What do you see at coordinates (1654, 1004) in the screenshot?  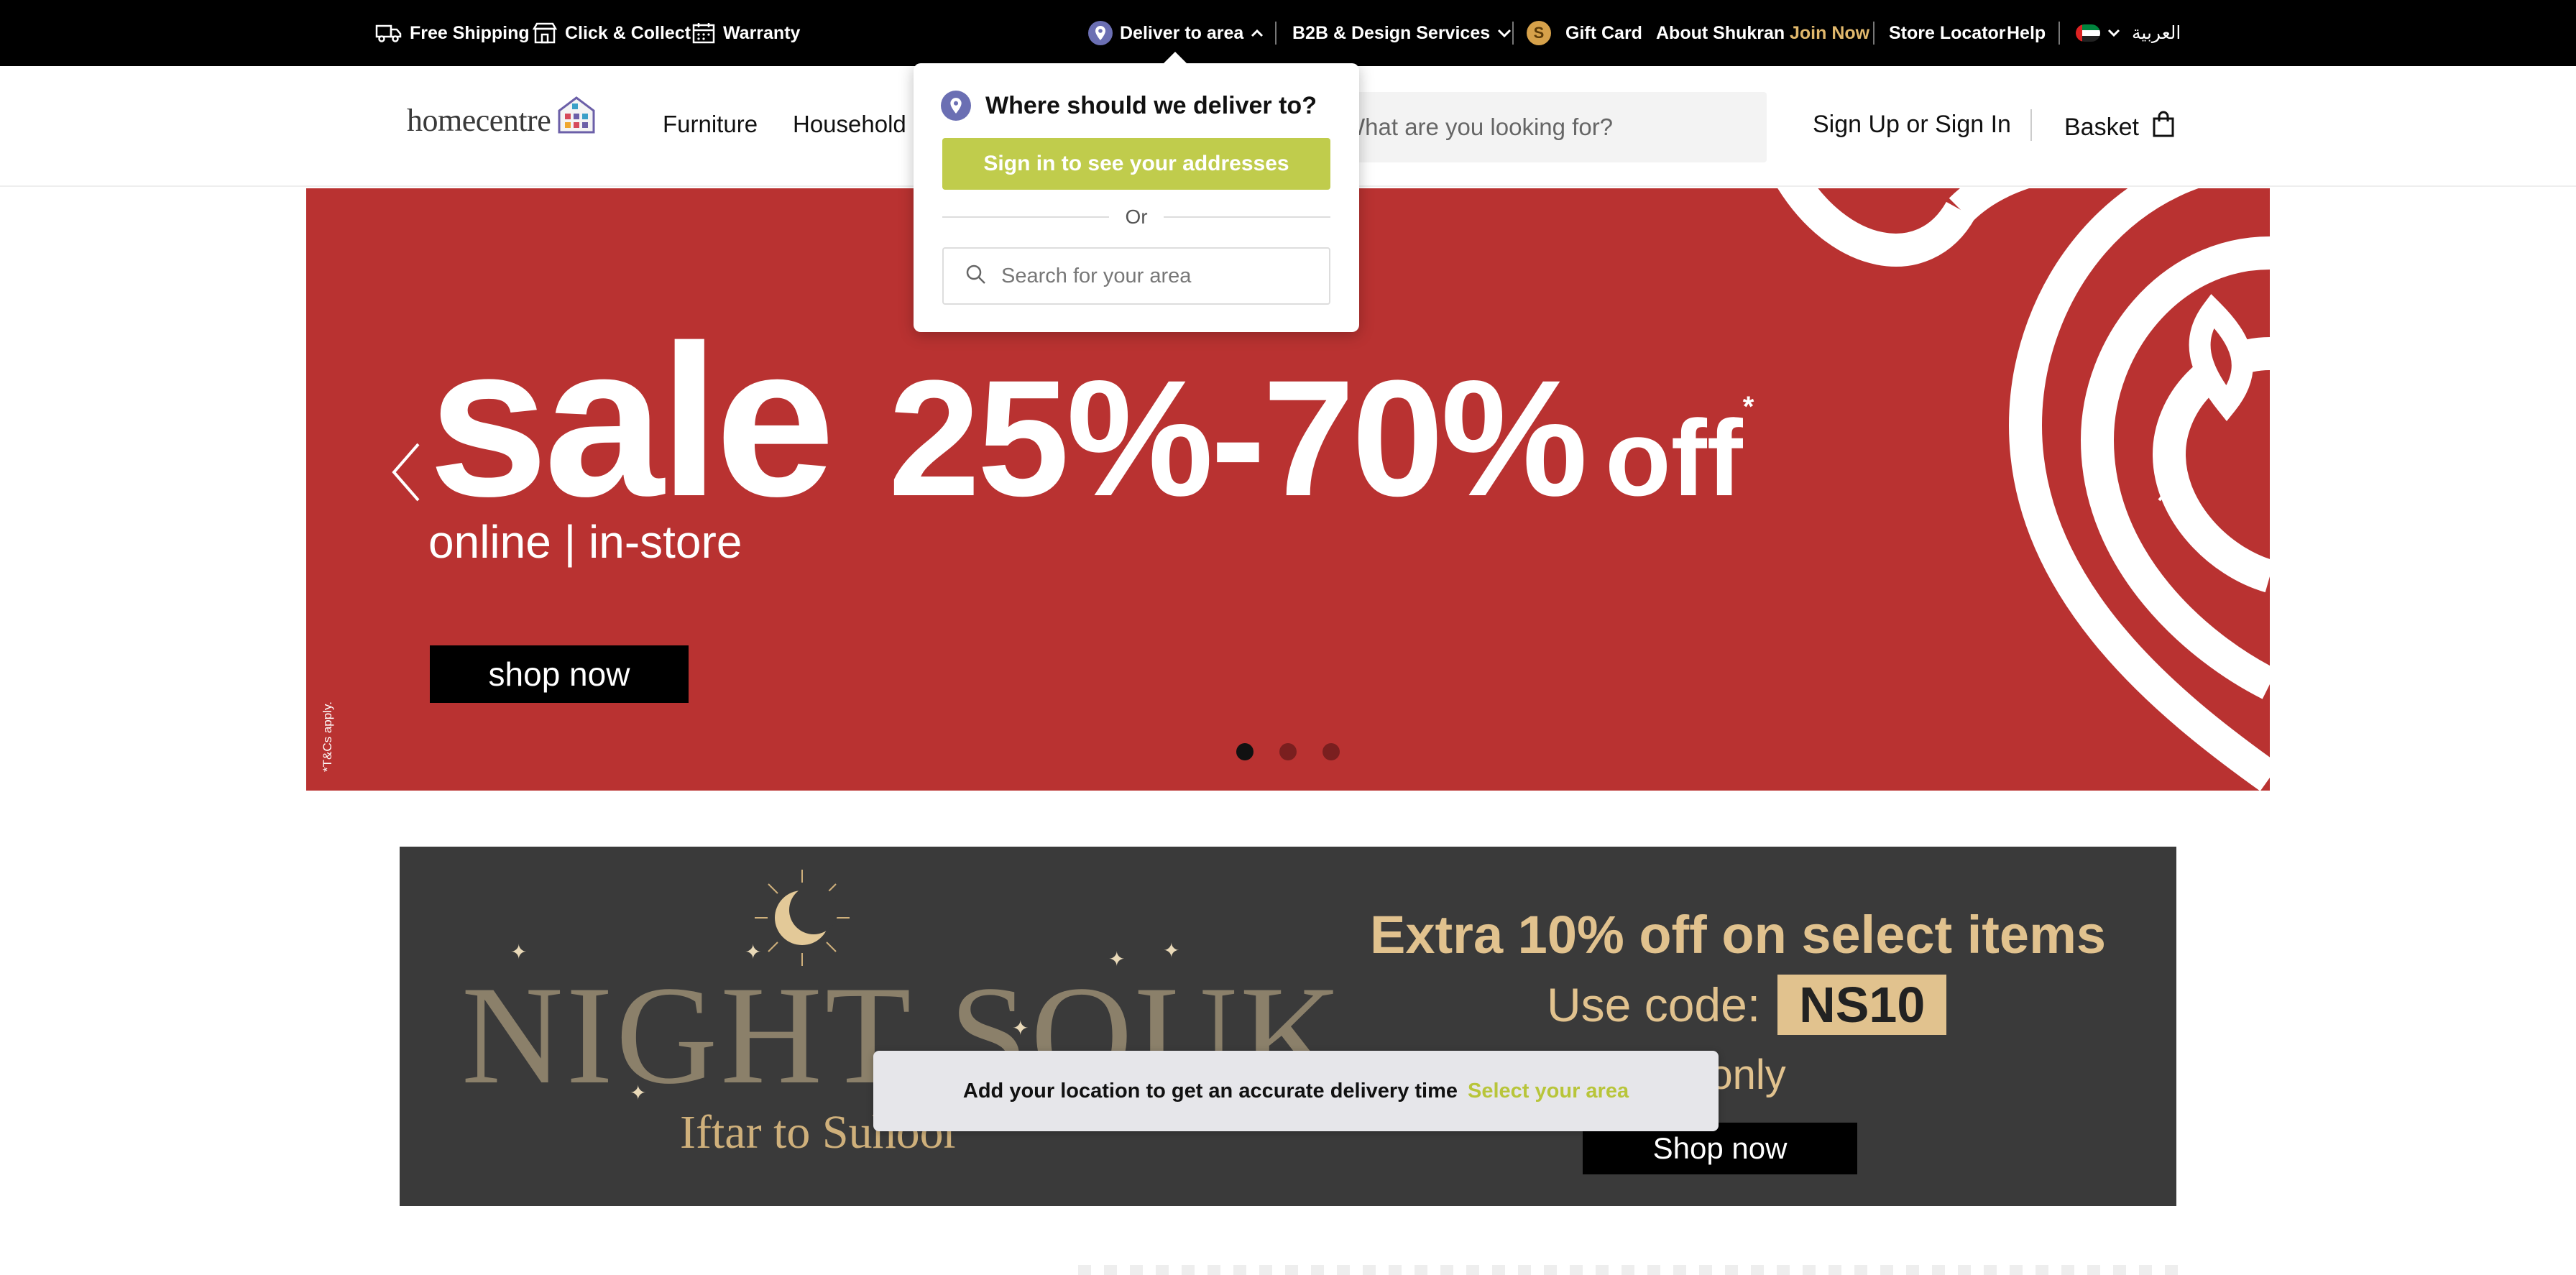 I see `promo-code-label: Use code:` at bounding box center [1654, 1004].